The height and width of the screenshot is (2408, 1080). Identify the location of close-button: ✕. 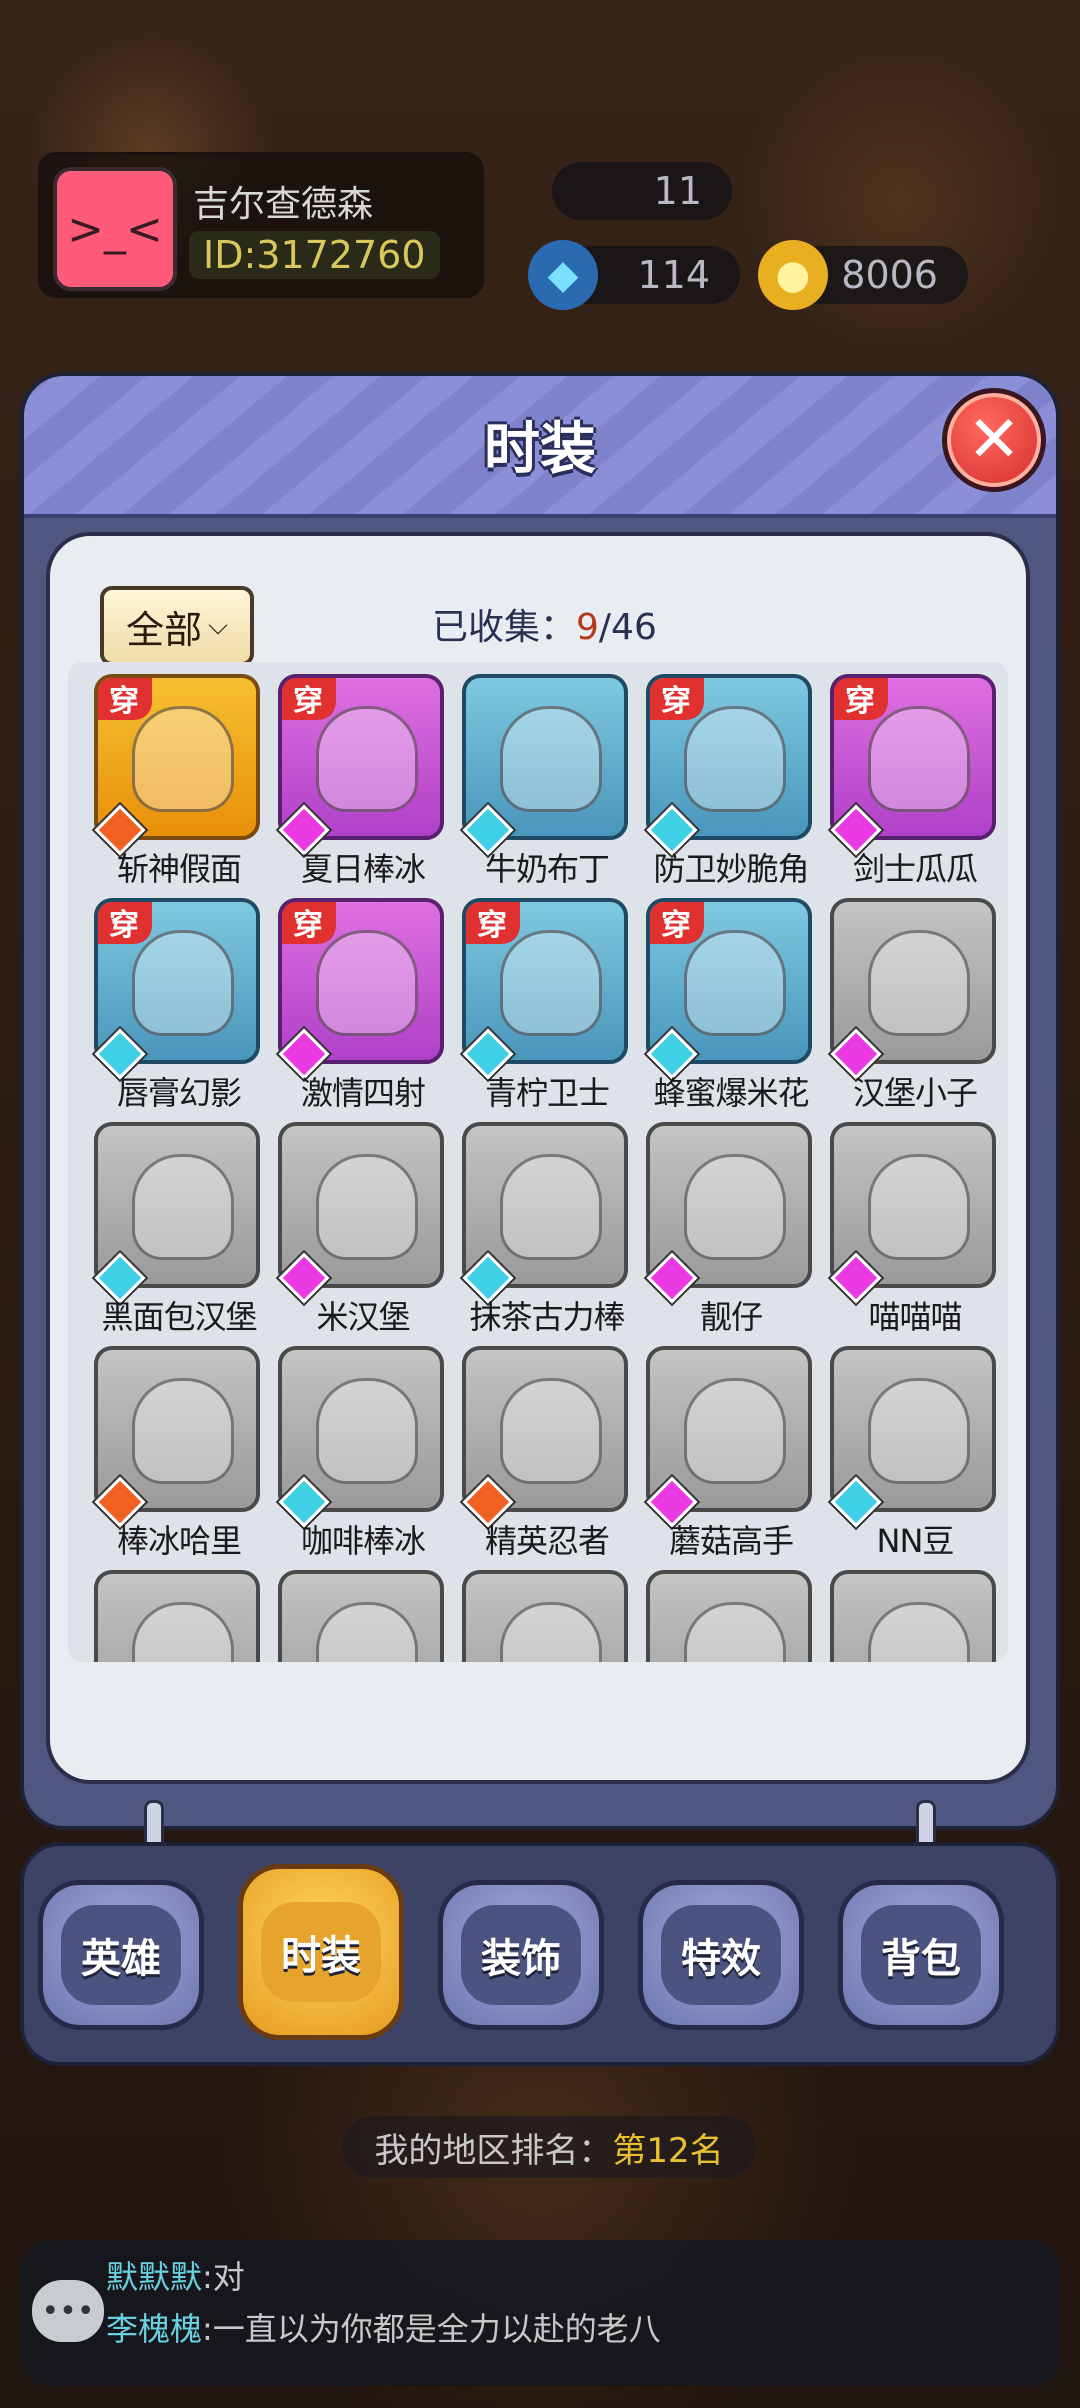
(994, 440).